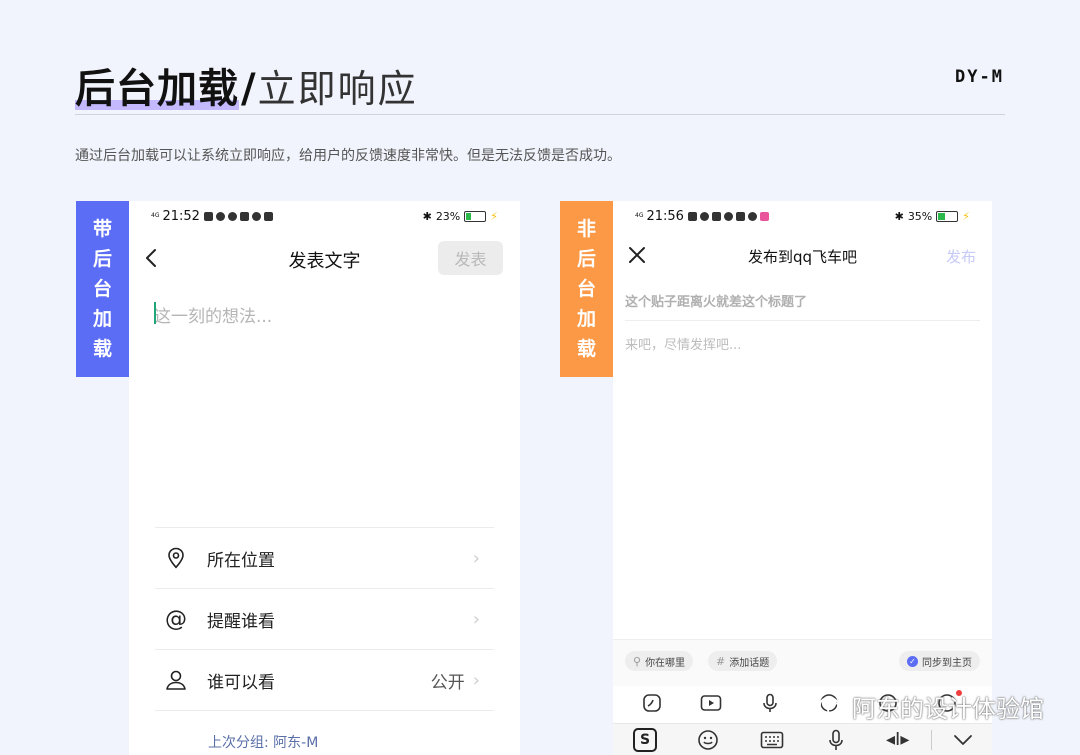  Describe the element at coordinates (963, 741) in the screenshot. I see `chevron-down-icon` at that location.